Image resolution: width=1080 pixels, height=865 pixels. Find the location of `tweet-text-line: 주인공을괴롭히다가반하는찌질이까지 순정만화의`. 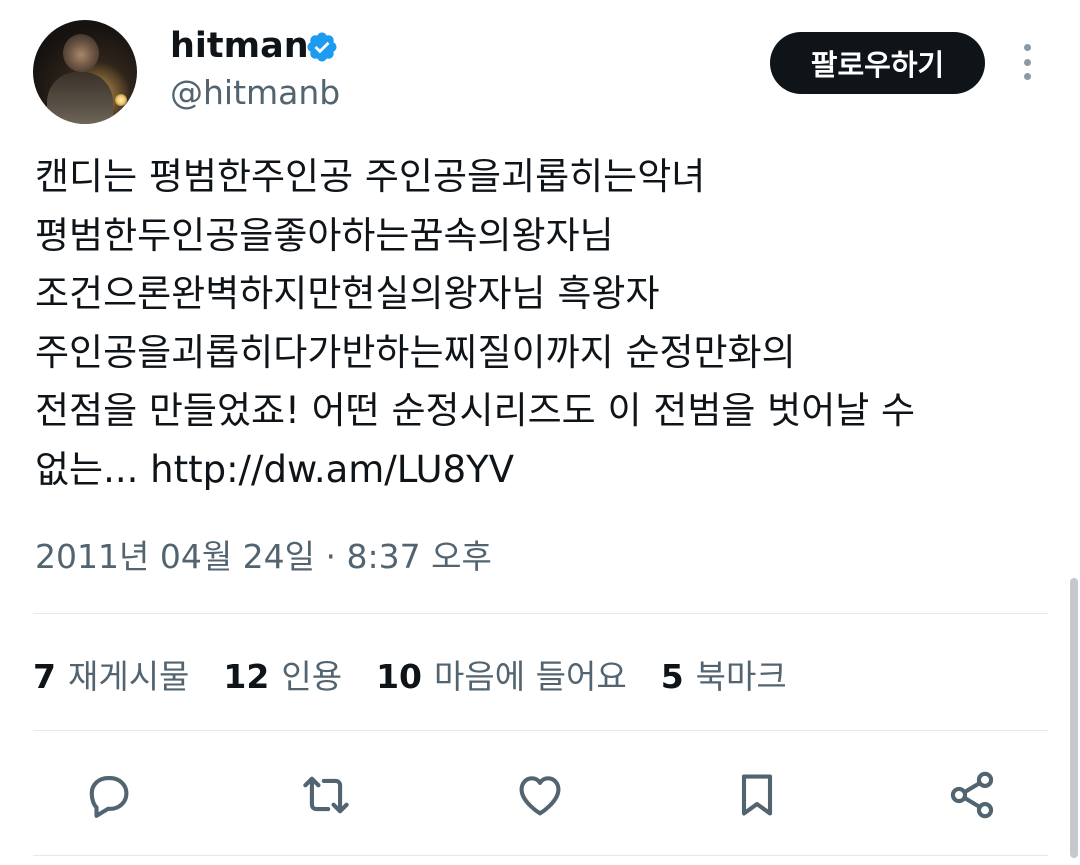

tweet-text-line: 주인공을괴롭히다가반하는찌질이까지 순정만화의 is located at coordinates (415, 352).